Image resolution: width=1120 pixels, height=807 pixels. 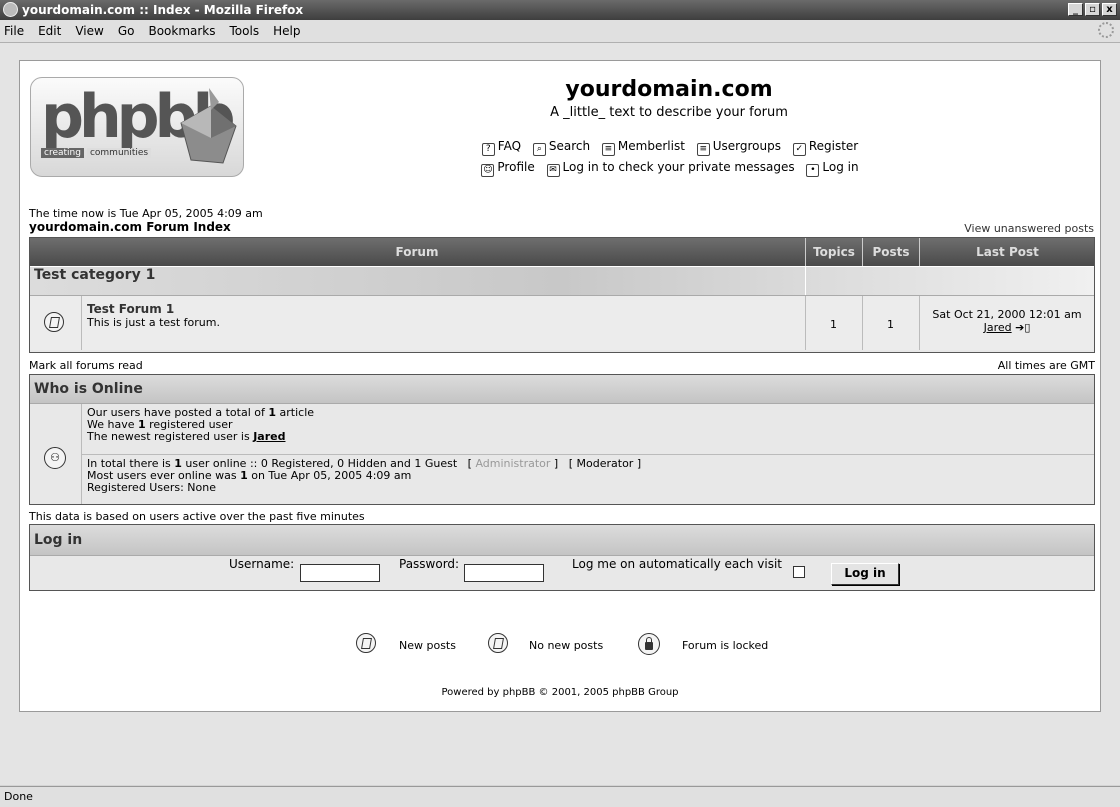 What do you see at coordinates (18, 796) in the screenshot?
I see `status-text: Done` at bounding box center [18, 796].